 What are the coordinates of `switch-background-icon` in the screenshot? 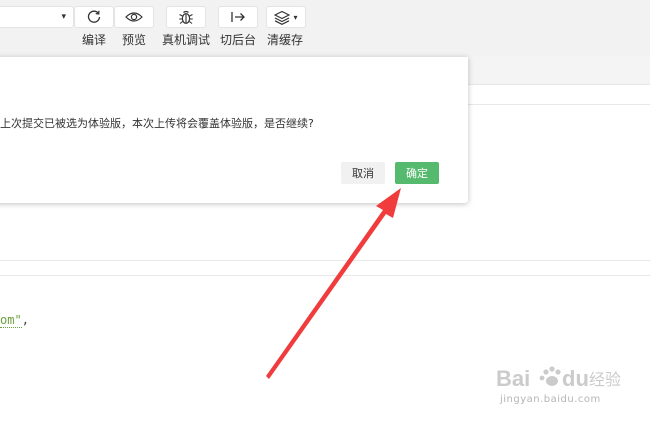 It's located at (238, 17).